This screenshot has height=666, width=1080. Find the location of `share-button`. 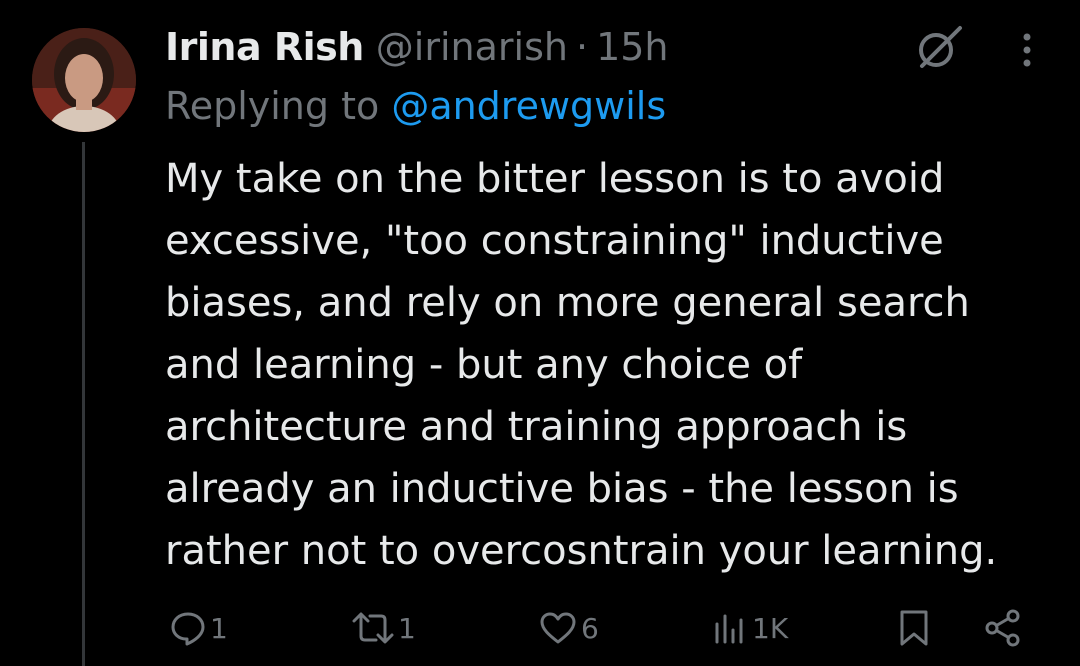

share-button is located at coordinates (1003, 628).